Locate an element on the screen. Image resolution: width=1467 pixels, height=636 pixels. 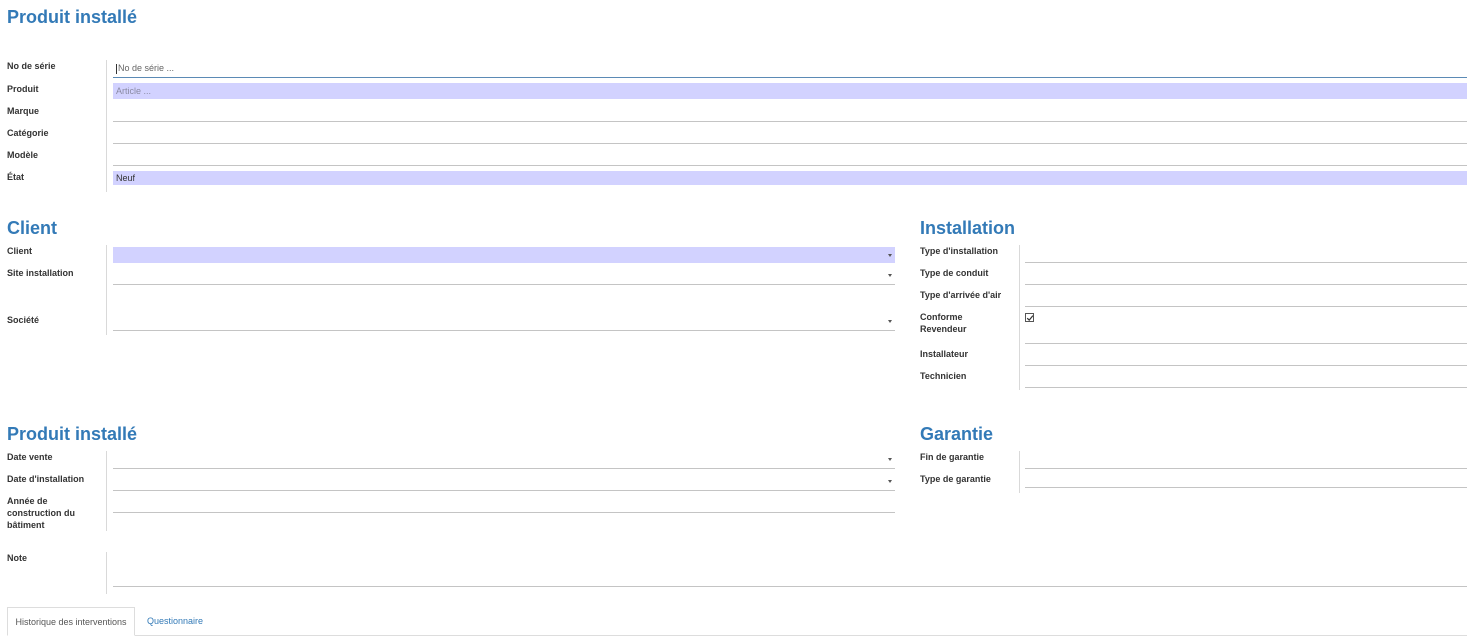
warranty-end-field is located at coordinates (1246, 460).